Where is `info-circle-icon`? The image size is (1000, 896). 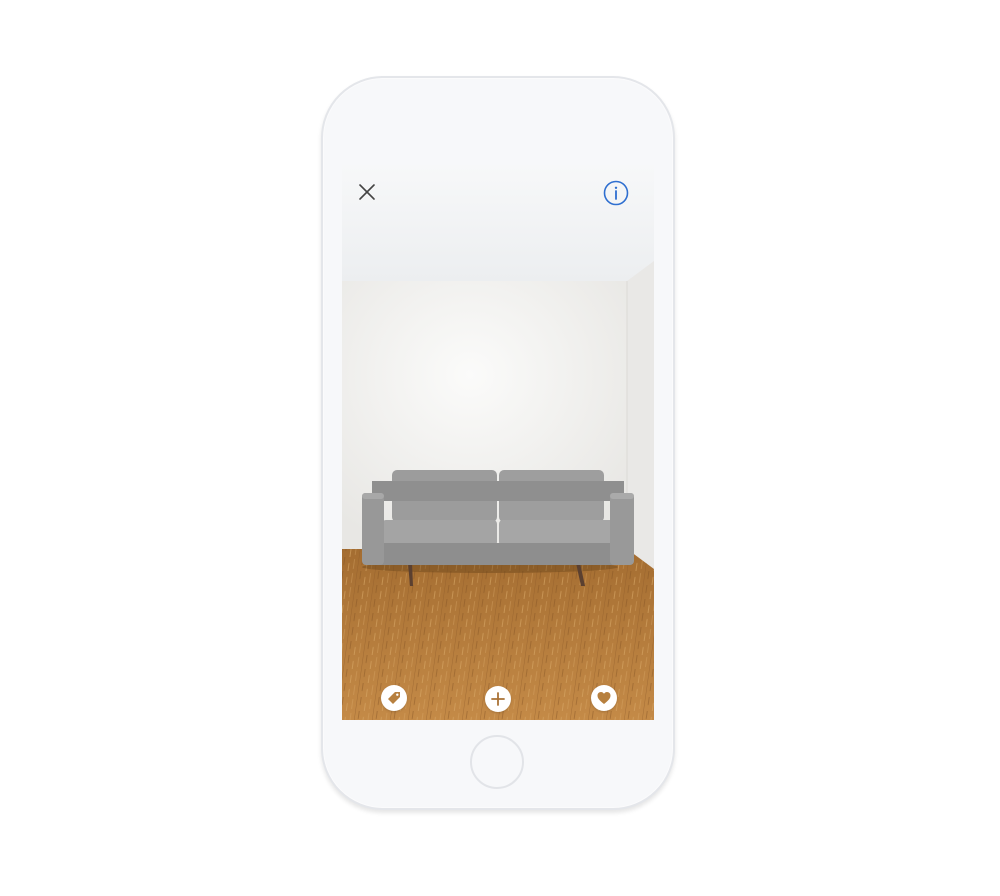 info-circle-icon is located at coordinates (616, 193).